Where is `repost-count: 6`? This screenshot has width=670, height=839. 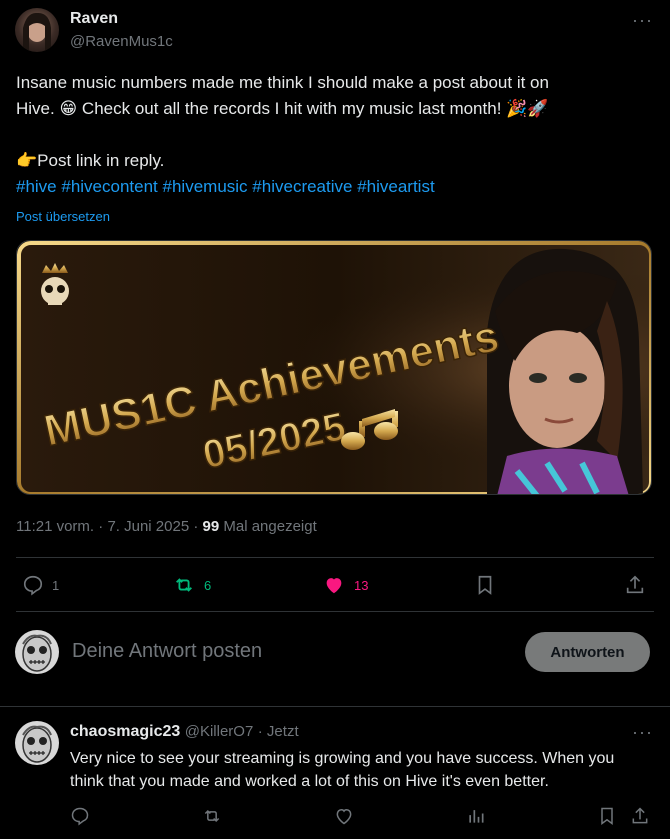
repost-count: 6 is located at coordinates (208, 585).